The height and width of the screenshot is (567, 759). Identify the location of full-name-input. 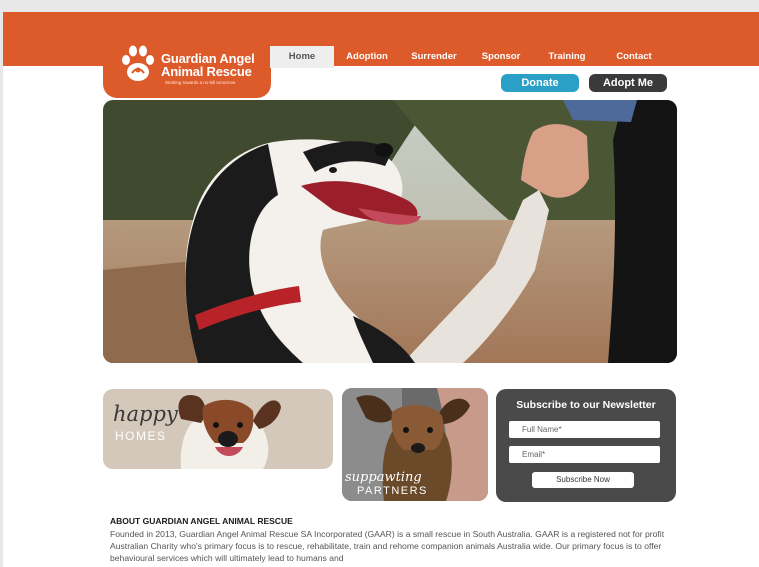
(584, 429).